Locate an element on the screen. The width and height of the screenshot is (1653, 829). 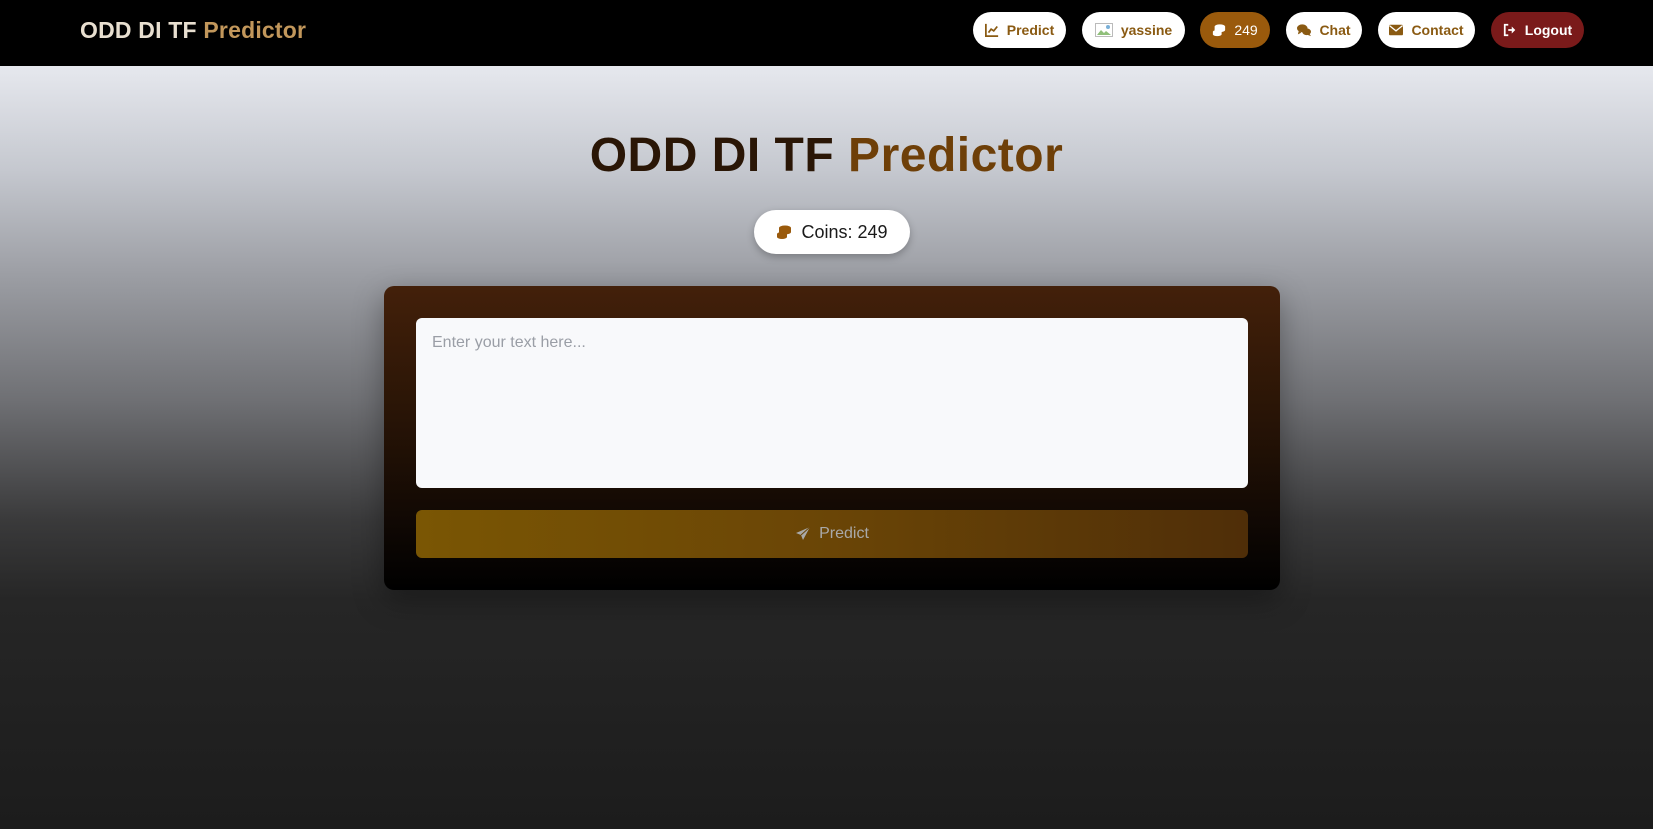
paper-plane-icon is located at coordinates (803, 533).